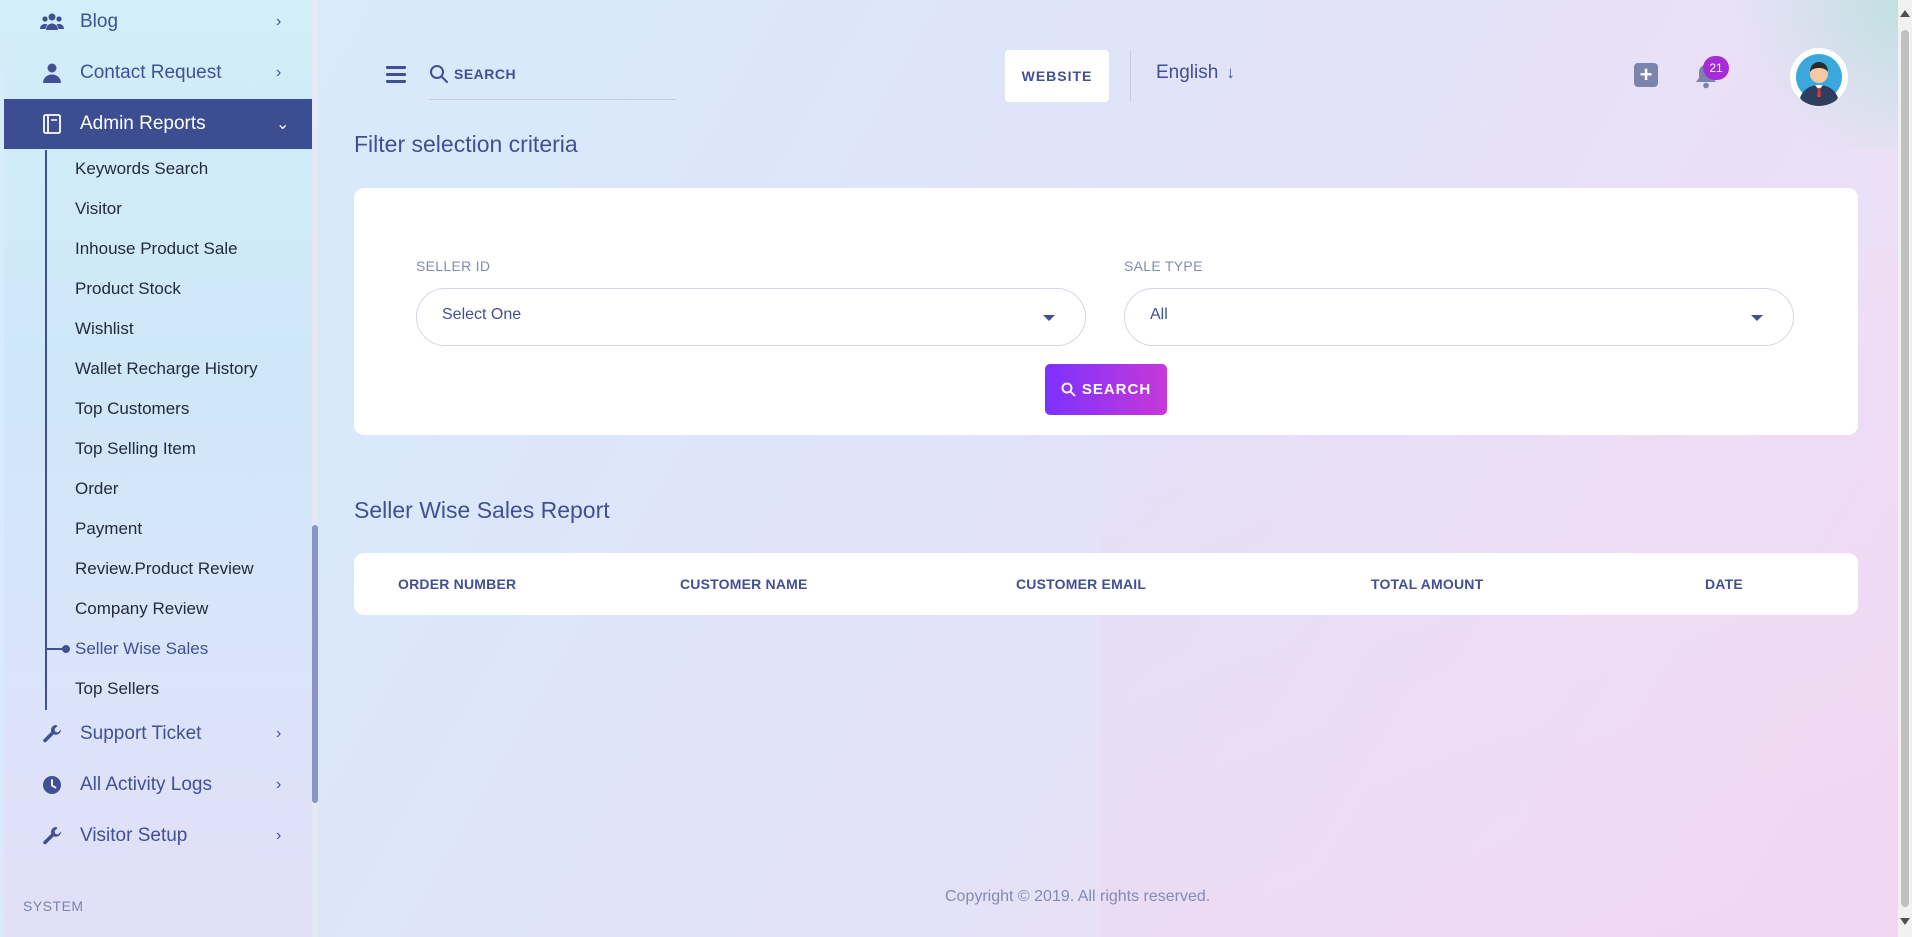 Image resolution: width=1912 pixels, height=937 pixels. What do you see at coordinates (1230, 72) in the screenshot?
I see `arrow-down-icon: ↓` at bounding box center [1230, 72].